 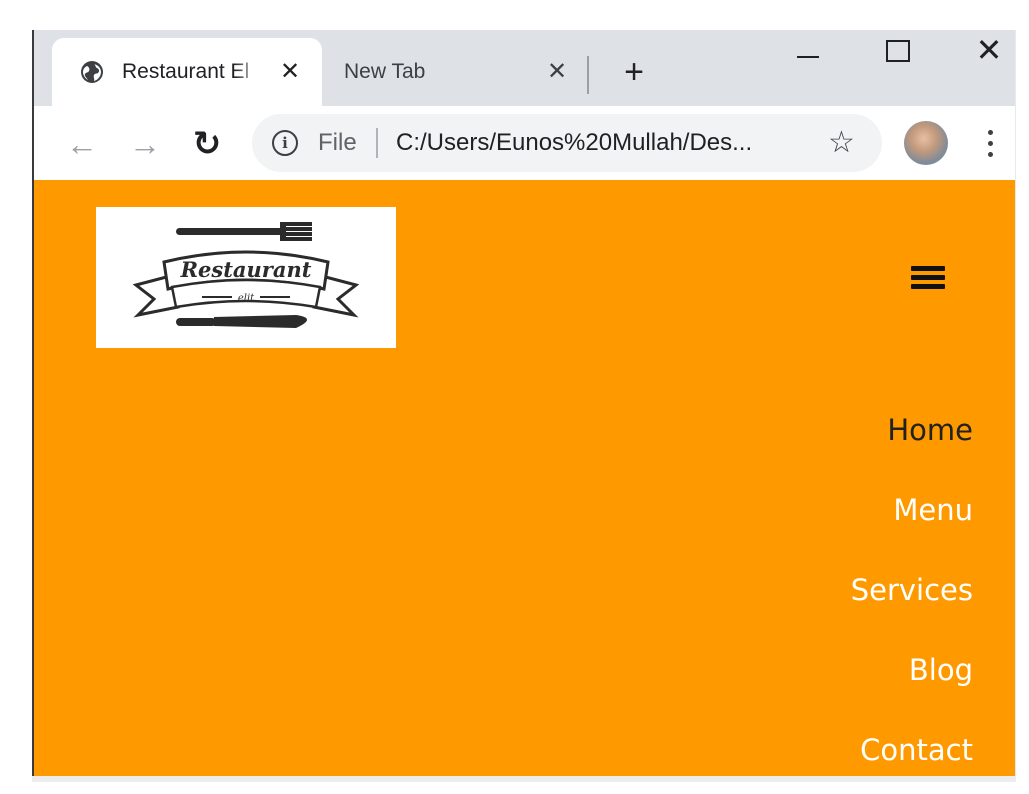 What do you see at coordinates (285, 143) in the screenshot?
I see `info-icon: i` at bounding box center [285, 143].